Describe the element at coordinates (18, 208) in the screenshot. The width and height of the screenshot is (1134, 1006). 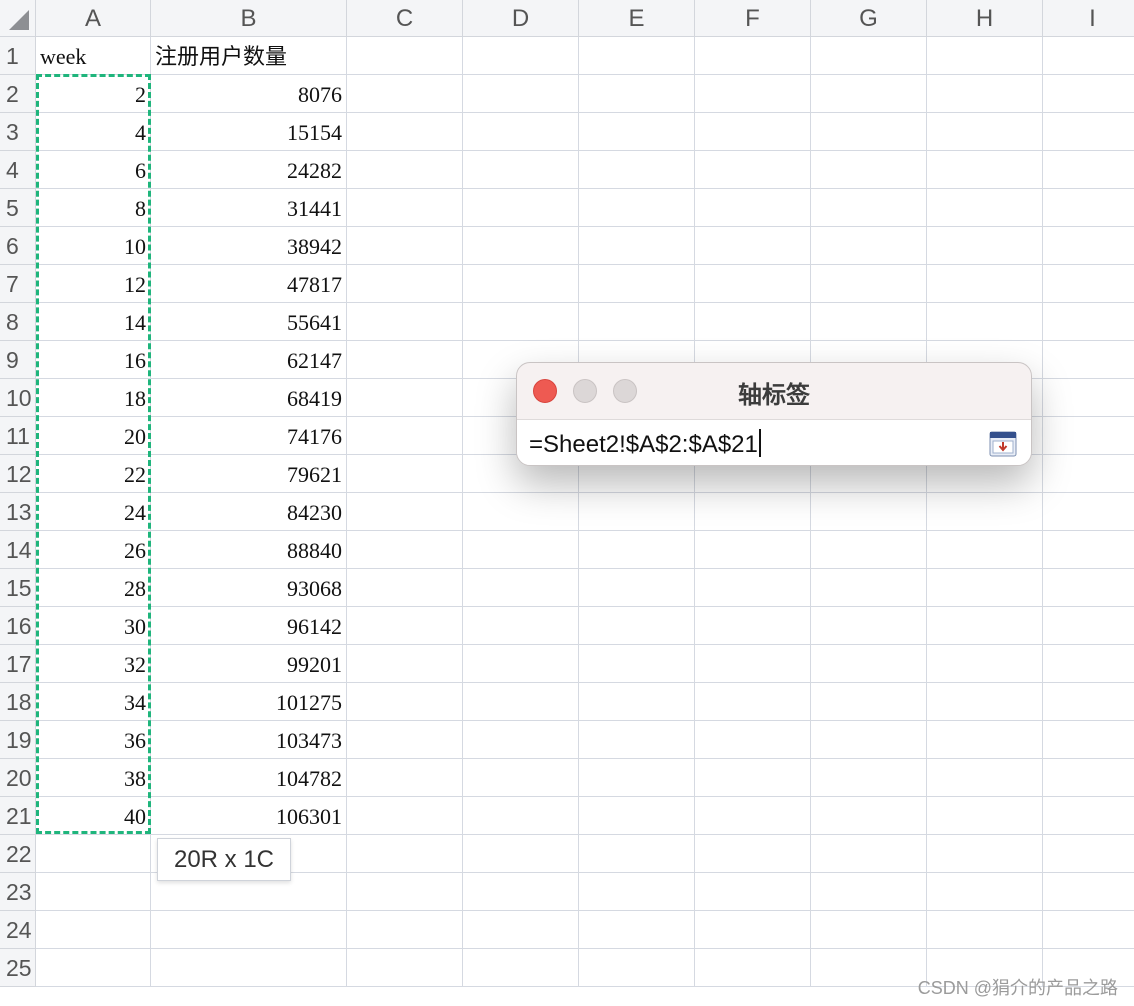
I see `row-header: 5` at that location.